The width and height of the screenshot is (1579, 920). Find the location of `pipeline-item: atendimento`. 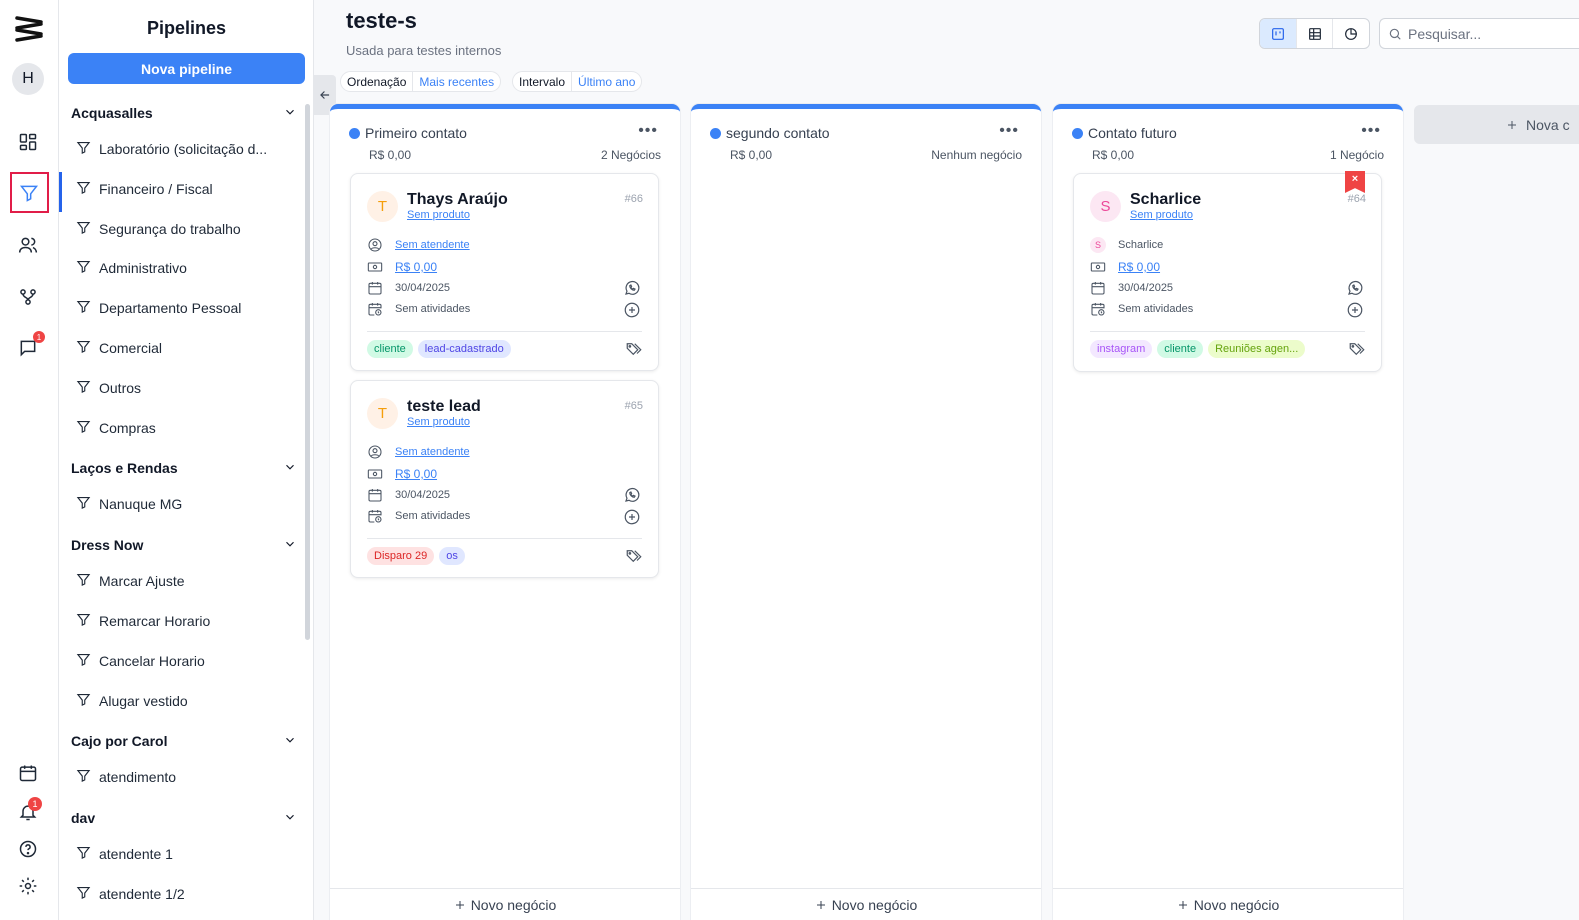

pipeline-item: atendimento is located at coordinates (186, 777).